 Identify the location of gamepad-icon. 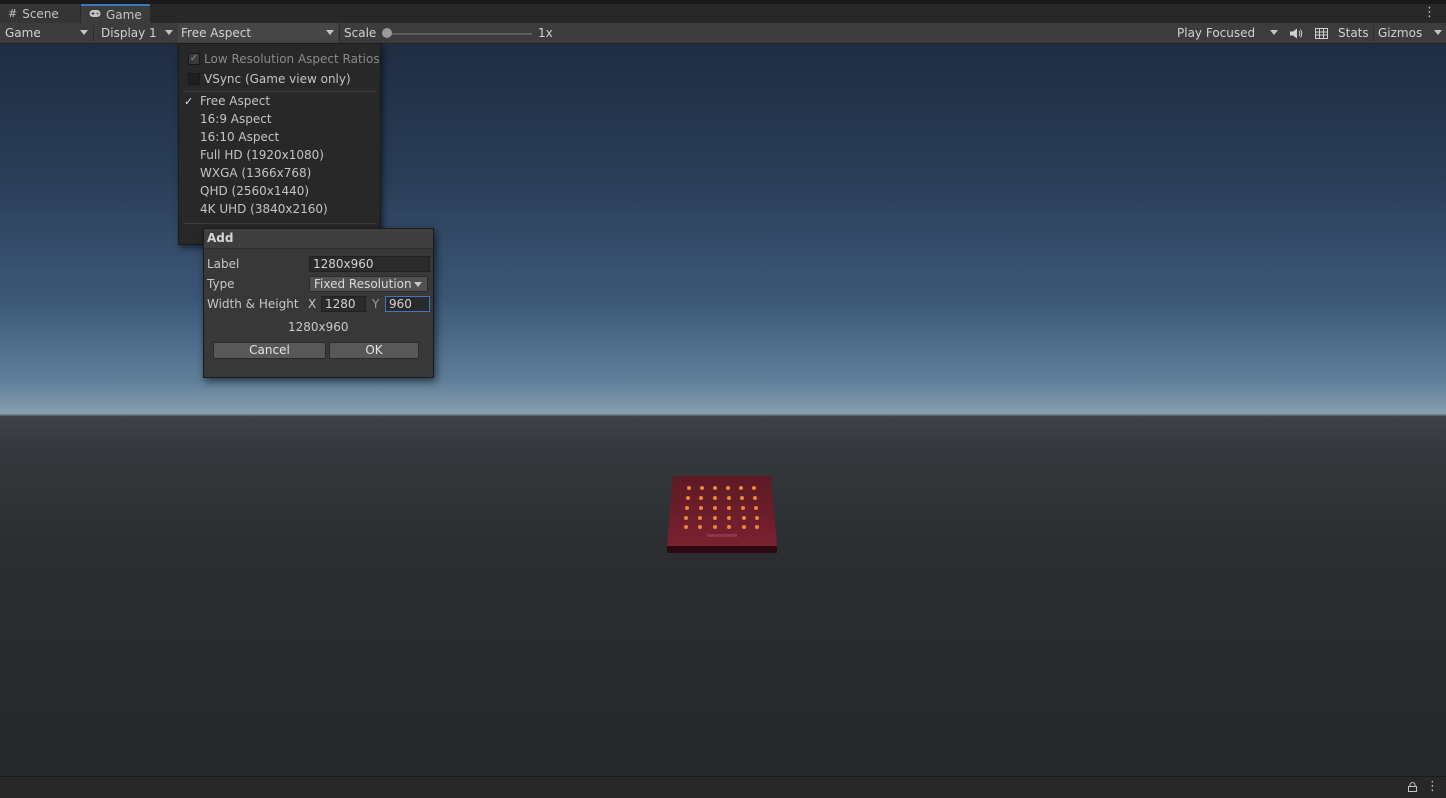
(95, 14).